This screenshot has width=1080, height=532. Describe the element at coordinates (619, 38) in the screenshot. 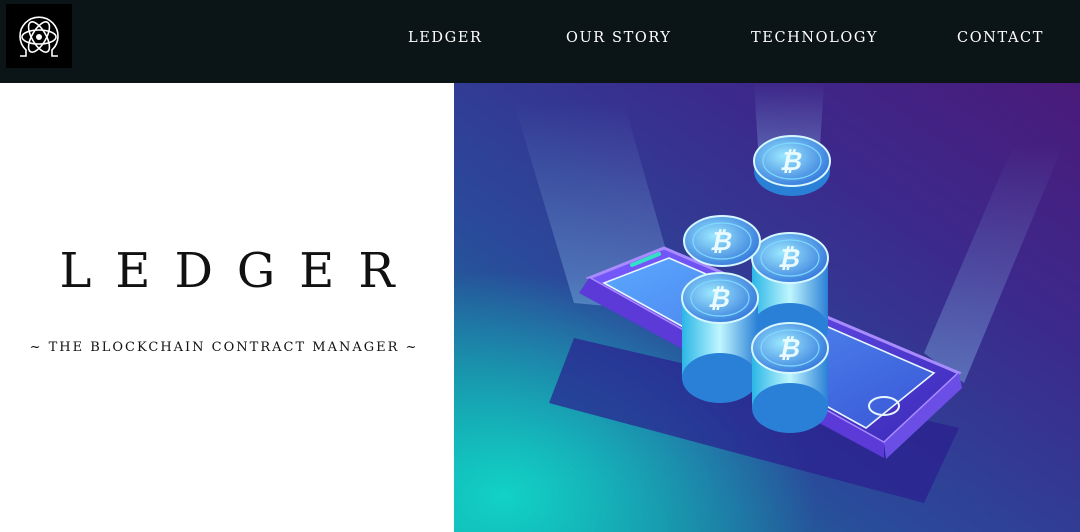

I see `nav-item-our-story: OUR STORY` at that location.